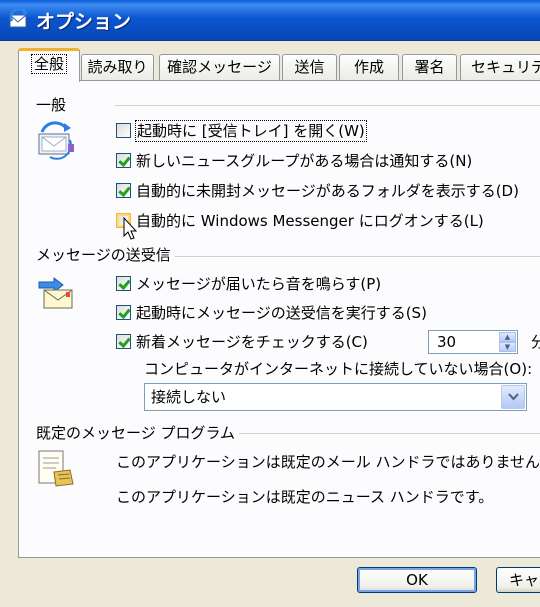  What do you see at coordinates (117, 67) in the screenshot?
I see `tab-read: 読み取り` at bounding box center [117, 67].